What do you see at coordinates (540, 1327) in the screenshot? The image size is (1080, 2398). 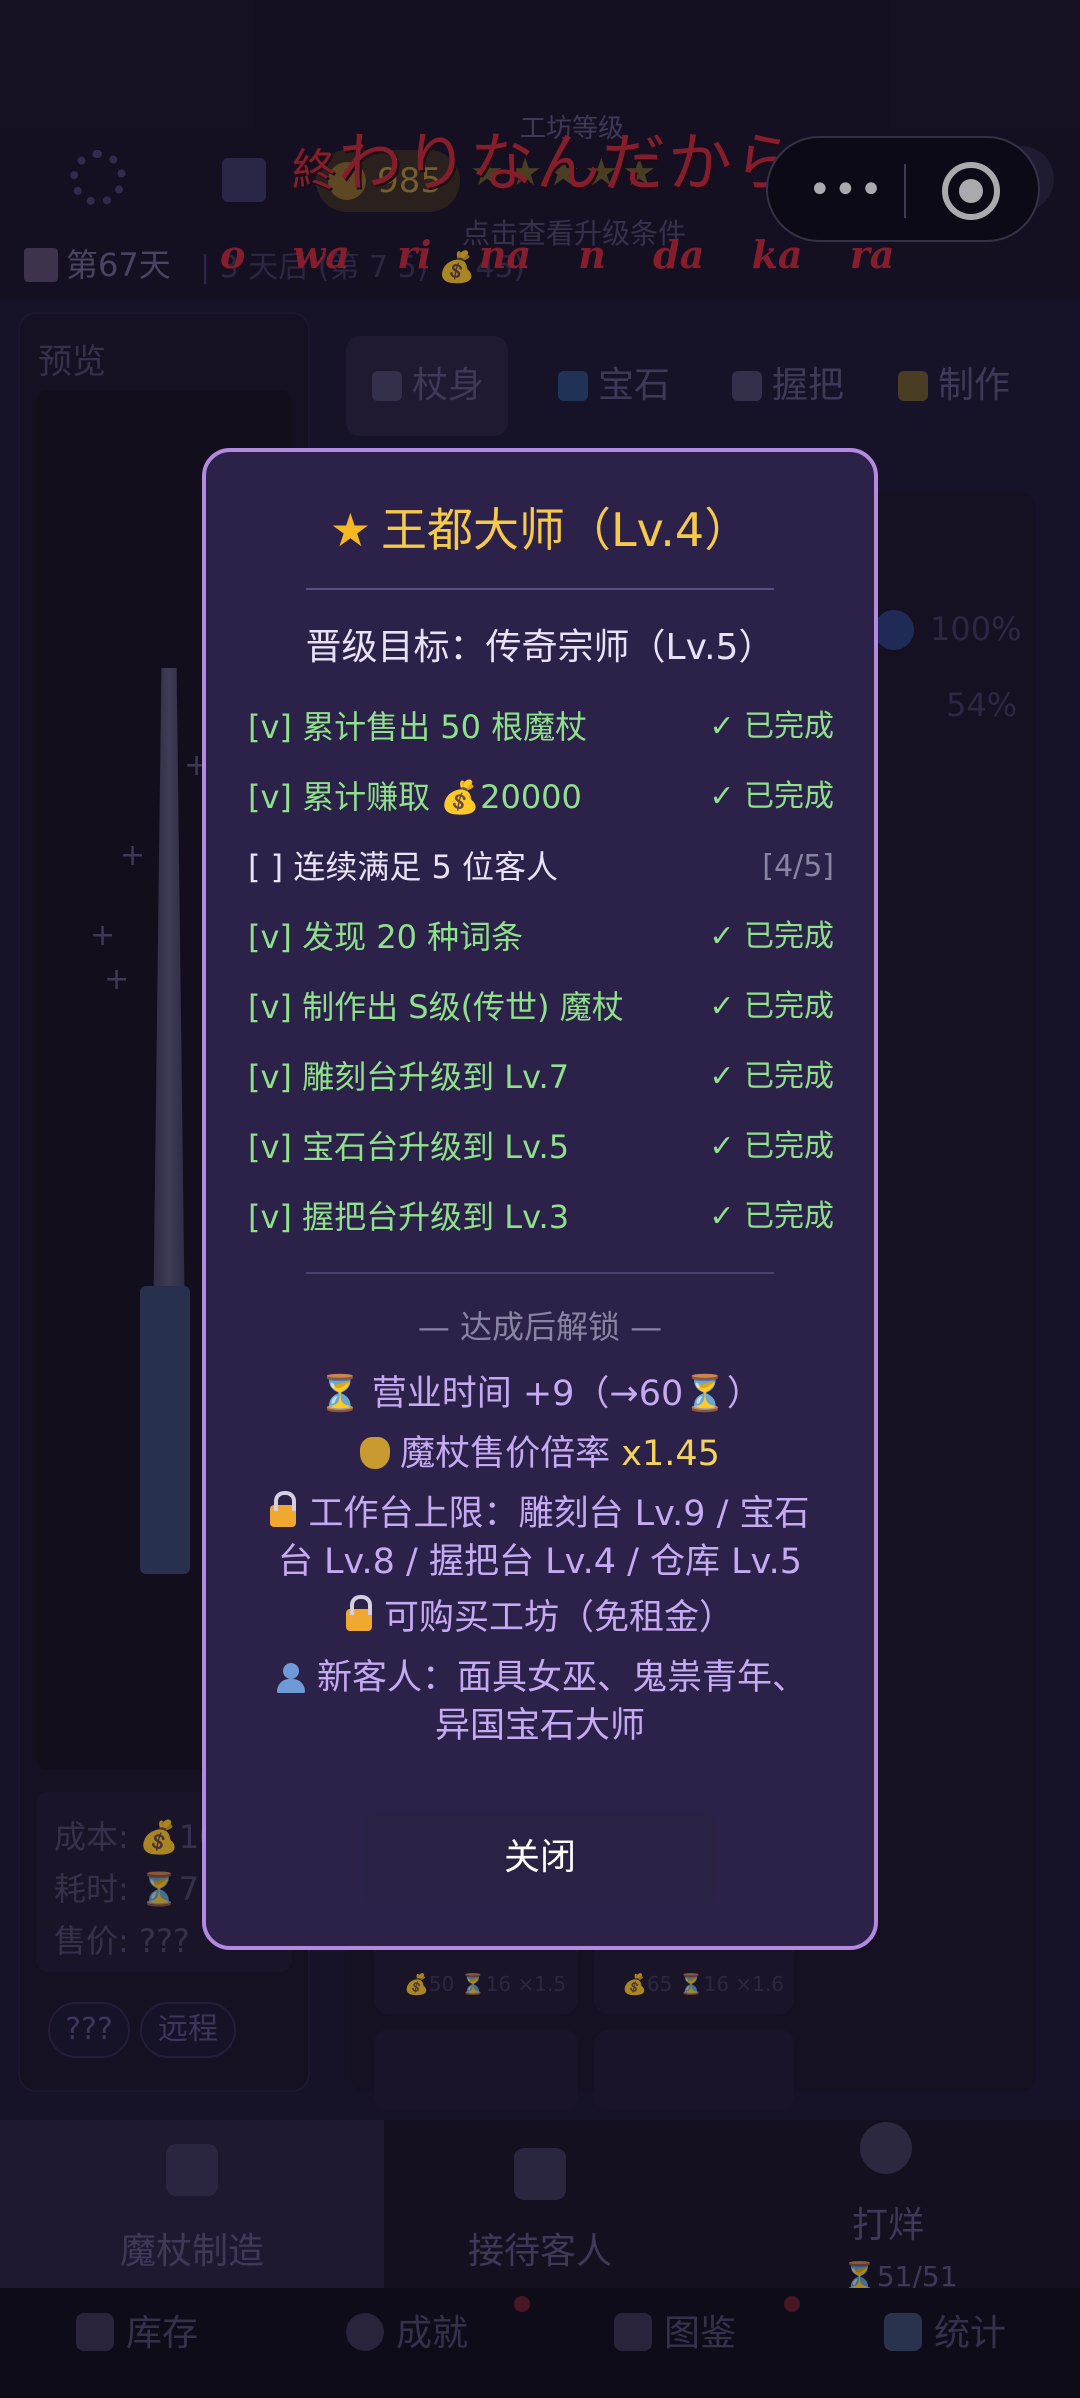 I see `unlock-header: — 达成后解锁 —` at bounding box center [540, 1327].